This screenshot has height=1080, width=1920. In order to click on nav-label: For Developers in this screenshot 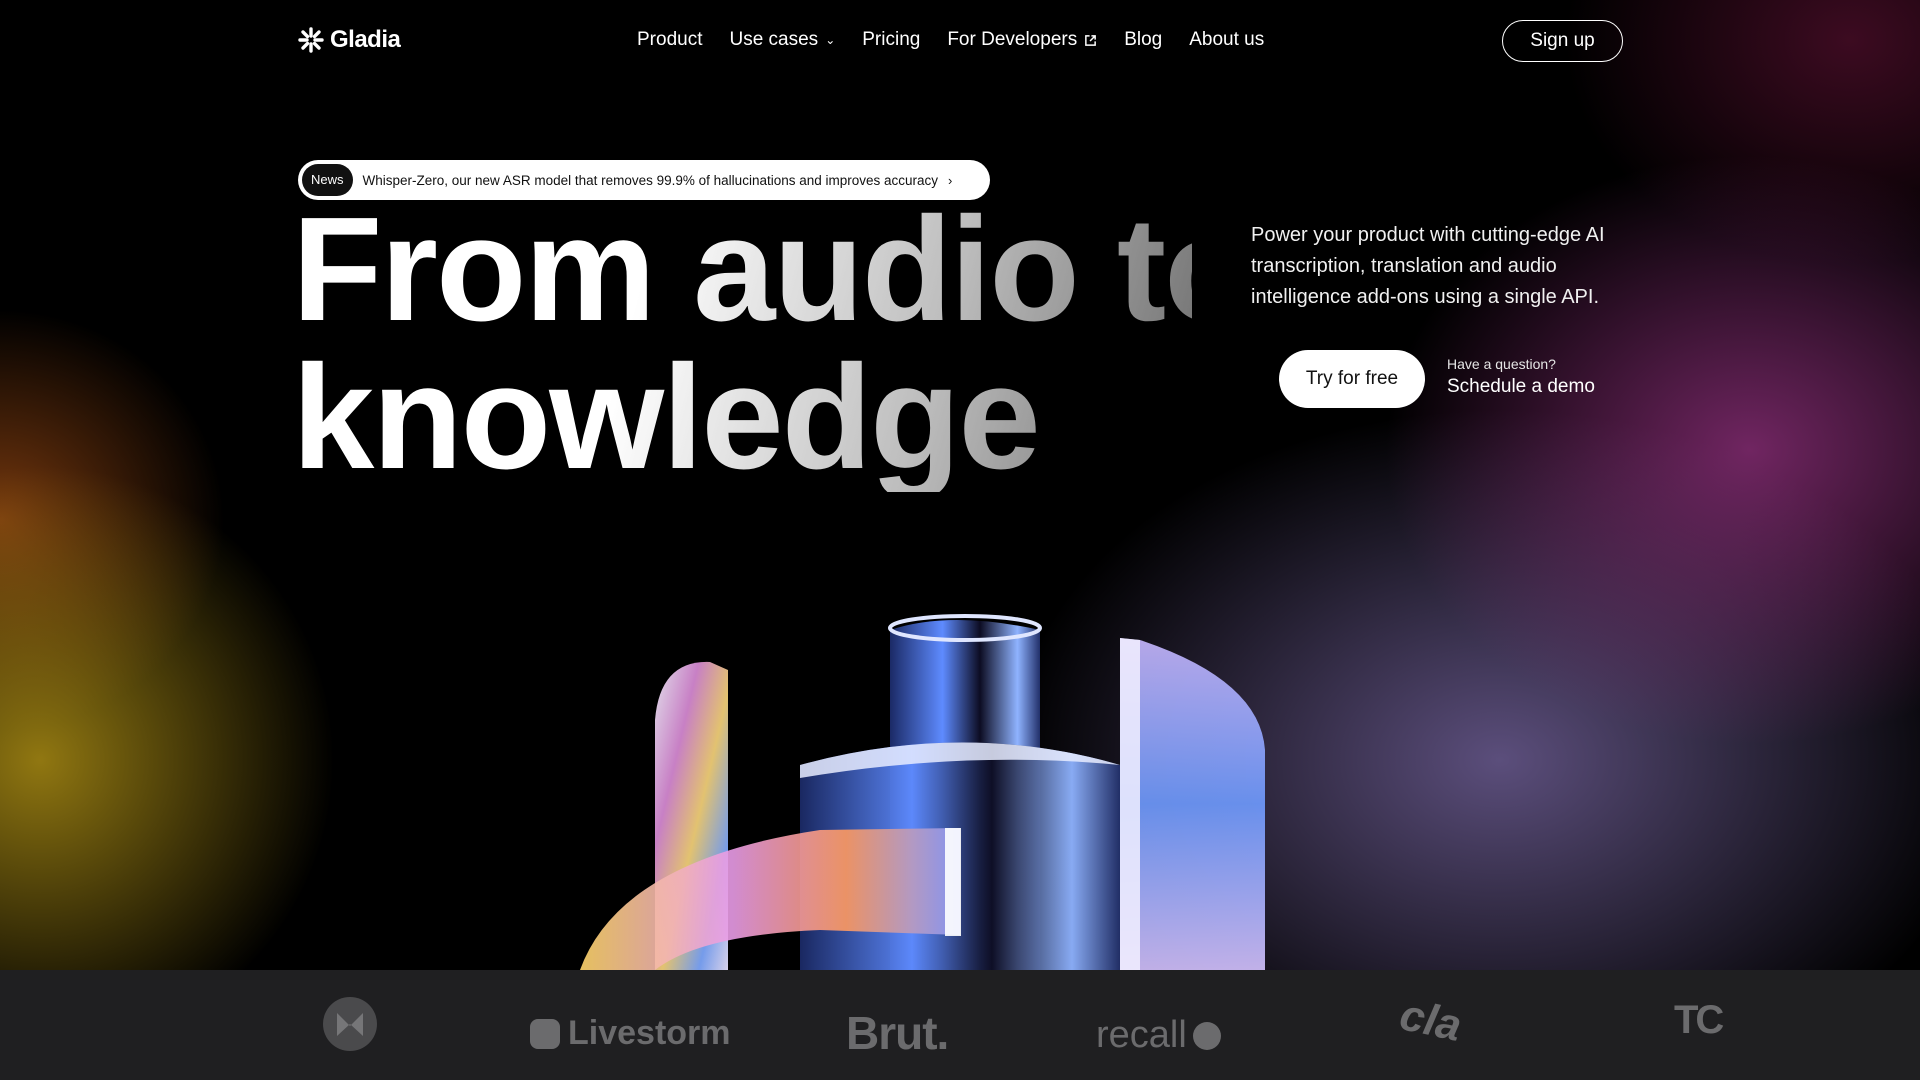, I will do `click(1012, 39)`.